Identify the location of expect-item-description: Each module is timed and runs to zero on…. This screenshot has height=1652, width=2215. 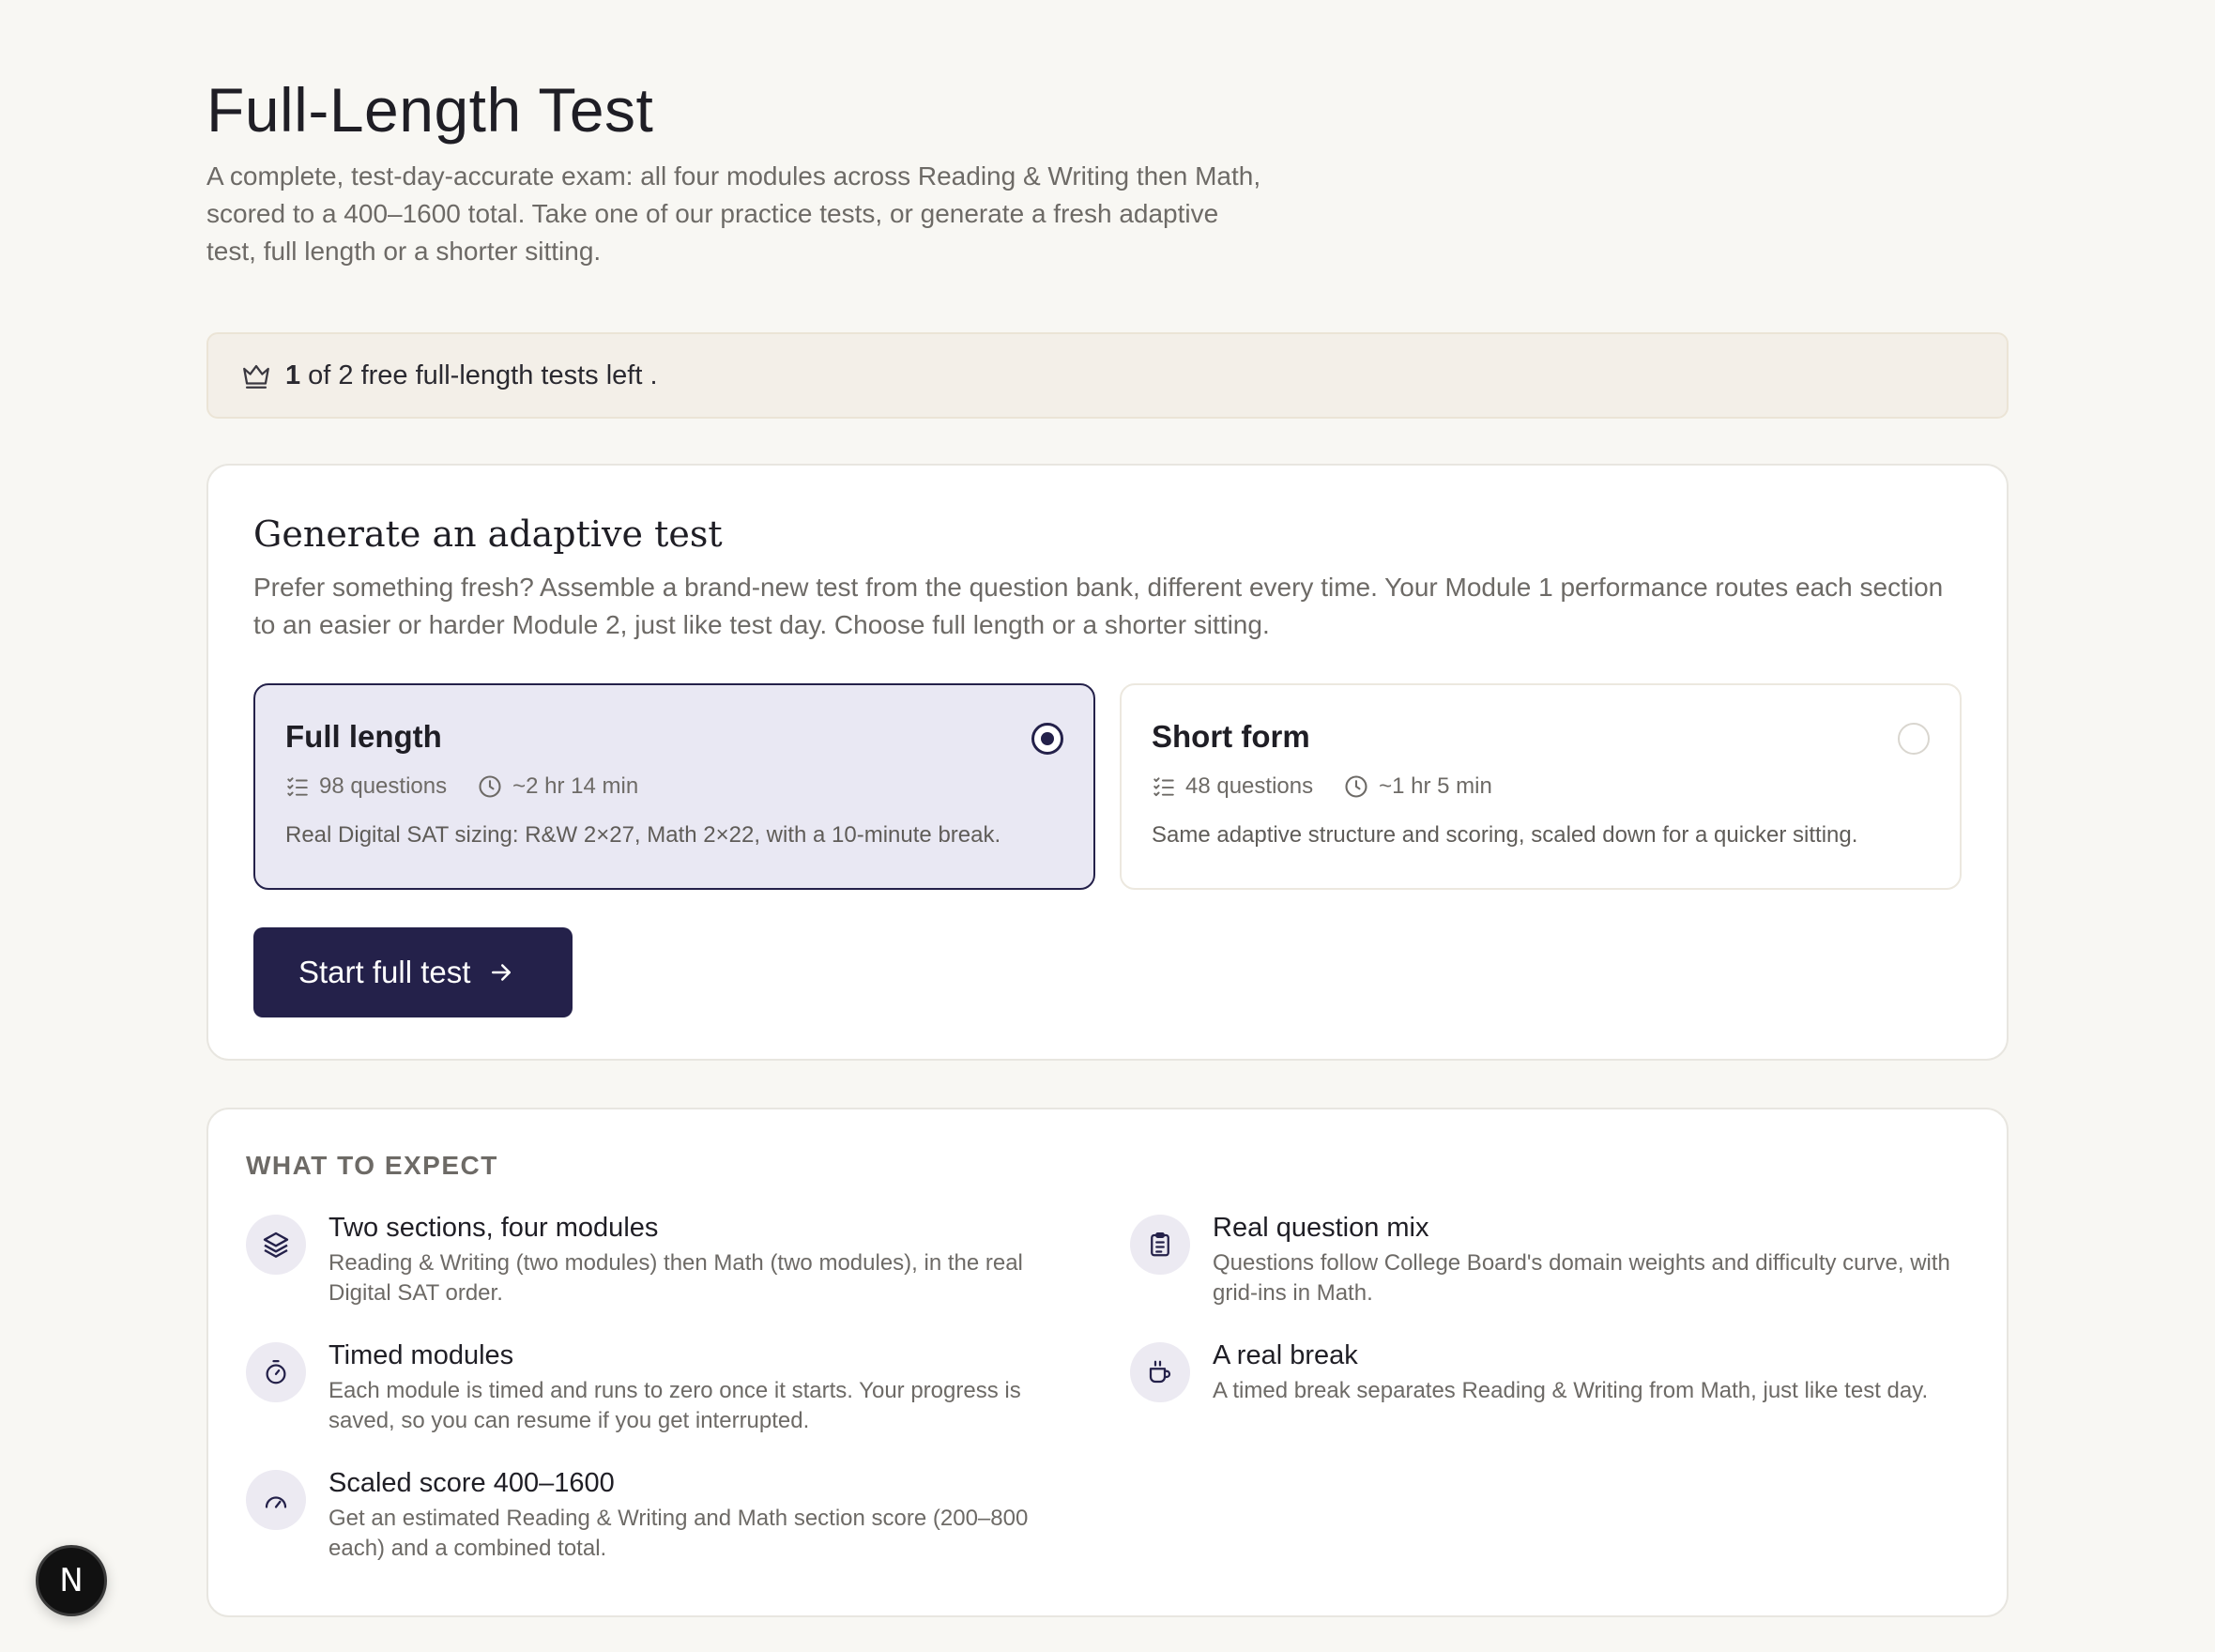
(674, 1405).